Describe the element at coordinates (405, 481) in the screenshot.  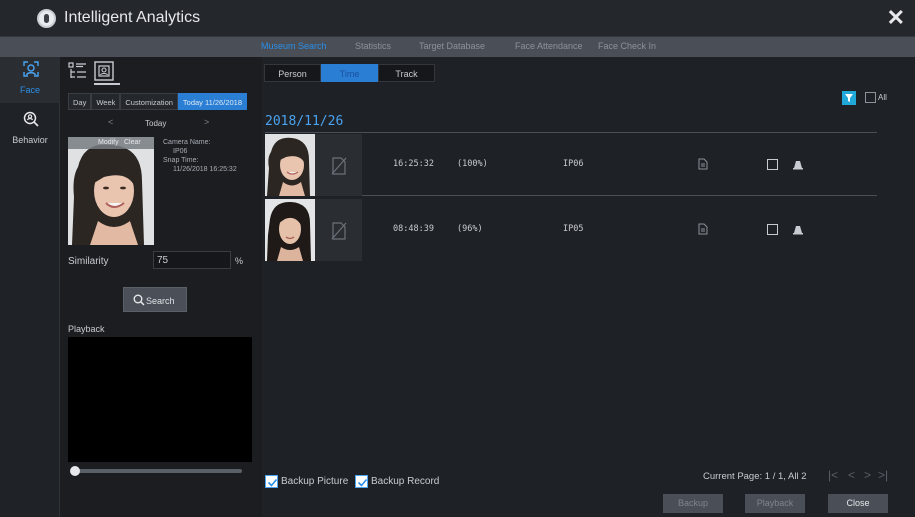
I see `backup-record-label: Backup Record` at that location.